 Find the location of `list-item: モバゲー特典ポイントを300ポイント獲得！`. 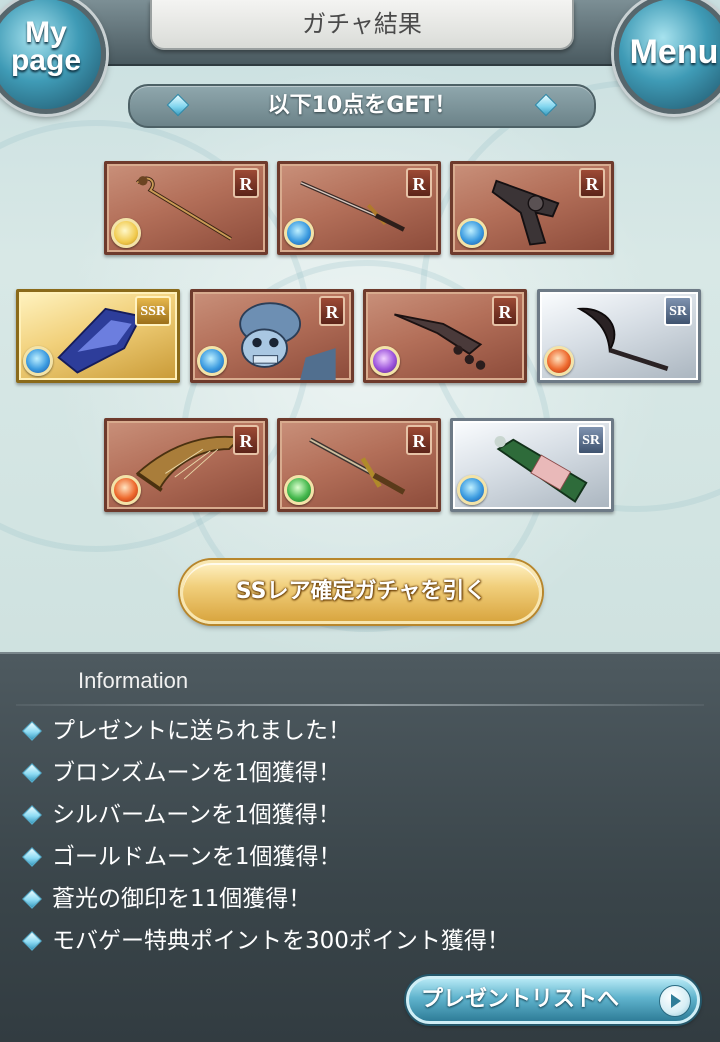

list-item: モバゲー特典ポイントを300ポイント獲得！ is located at coordinates (265, 941).